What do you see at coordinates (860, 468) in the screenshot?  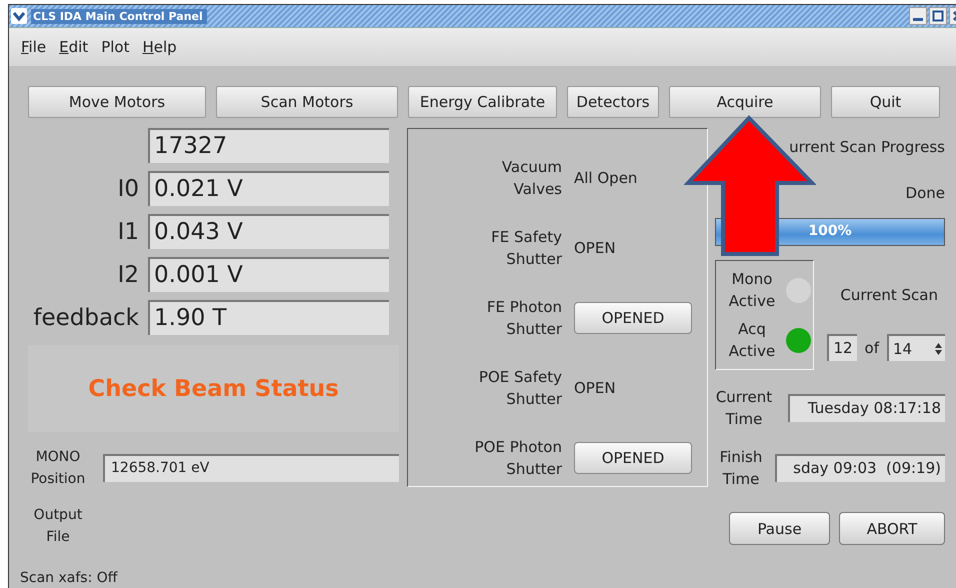 I see `finish-time-field: sday 09:03 (09:19)` at bounding box center [860, 468].